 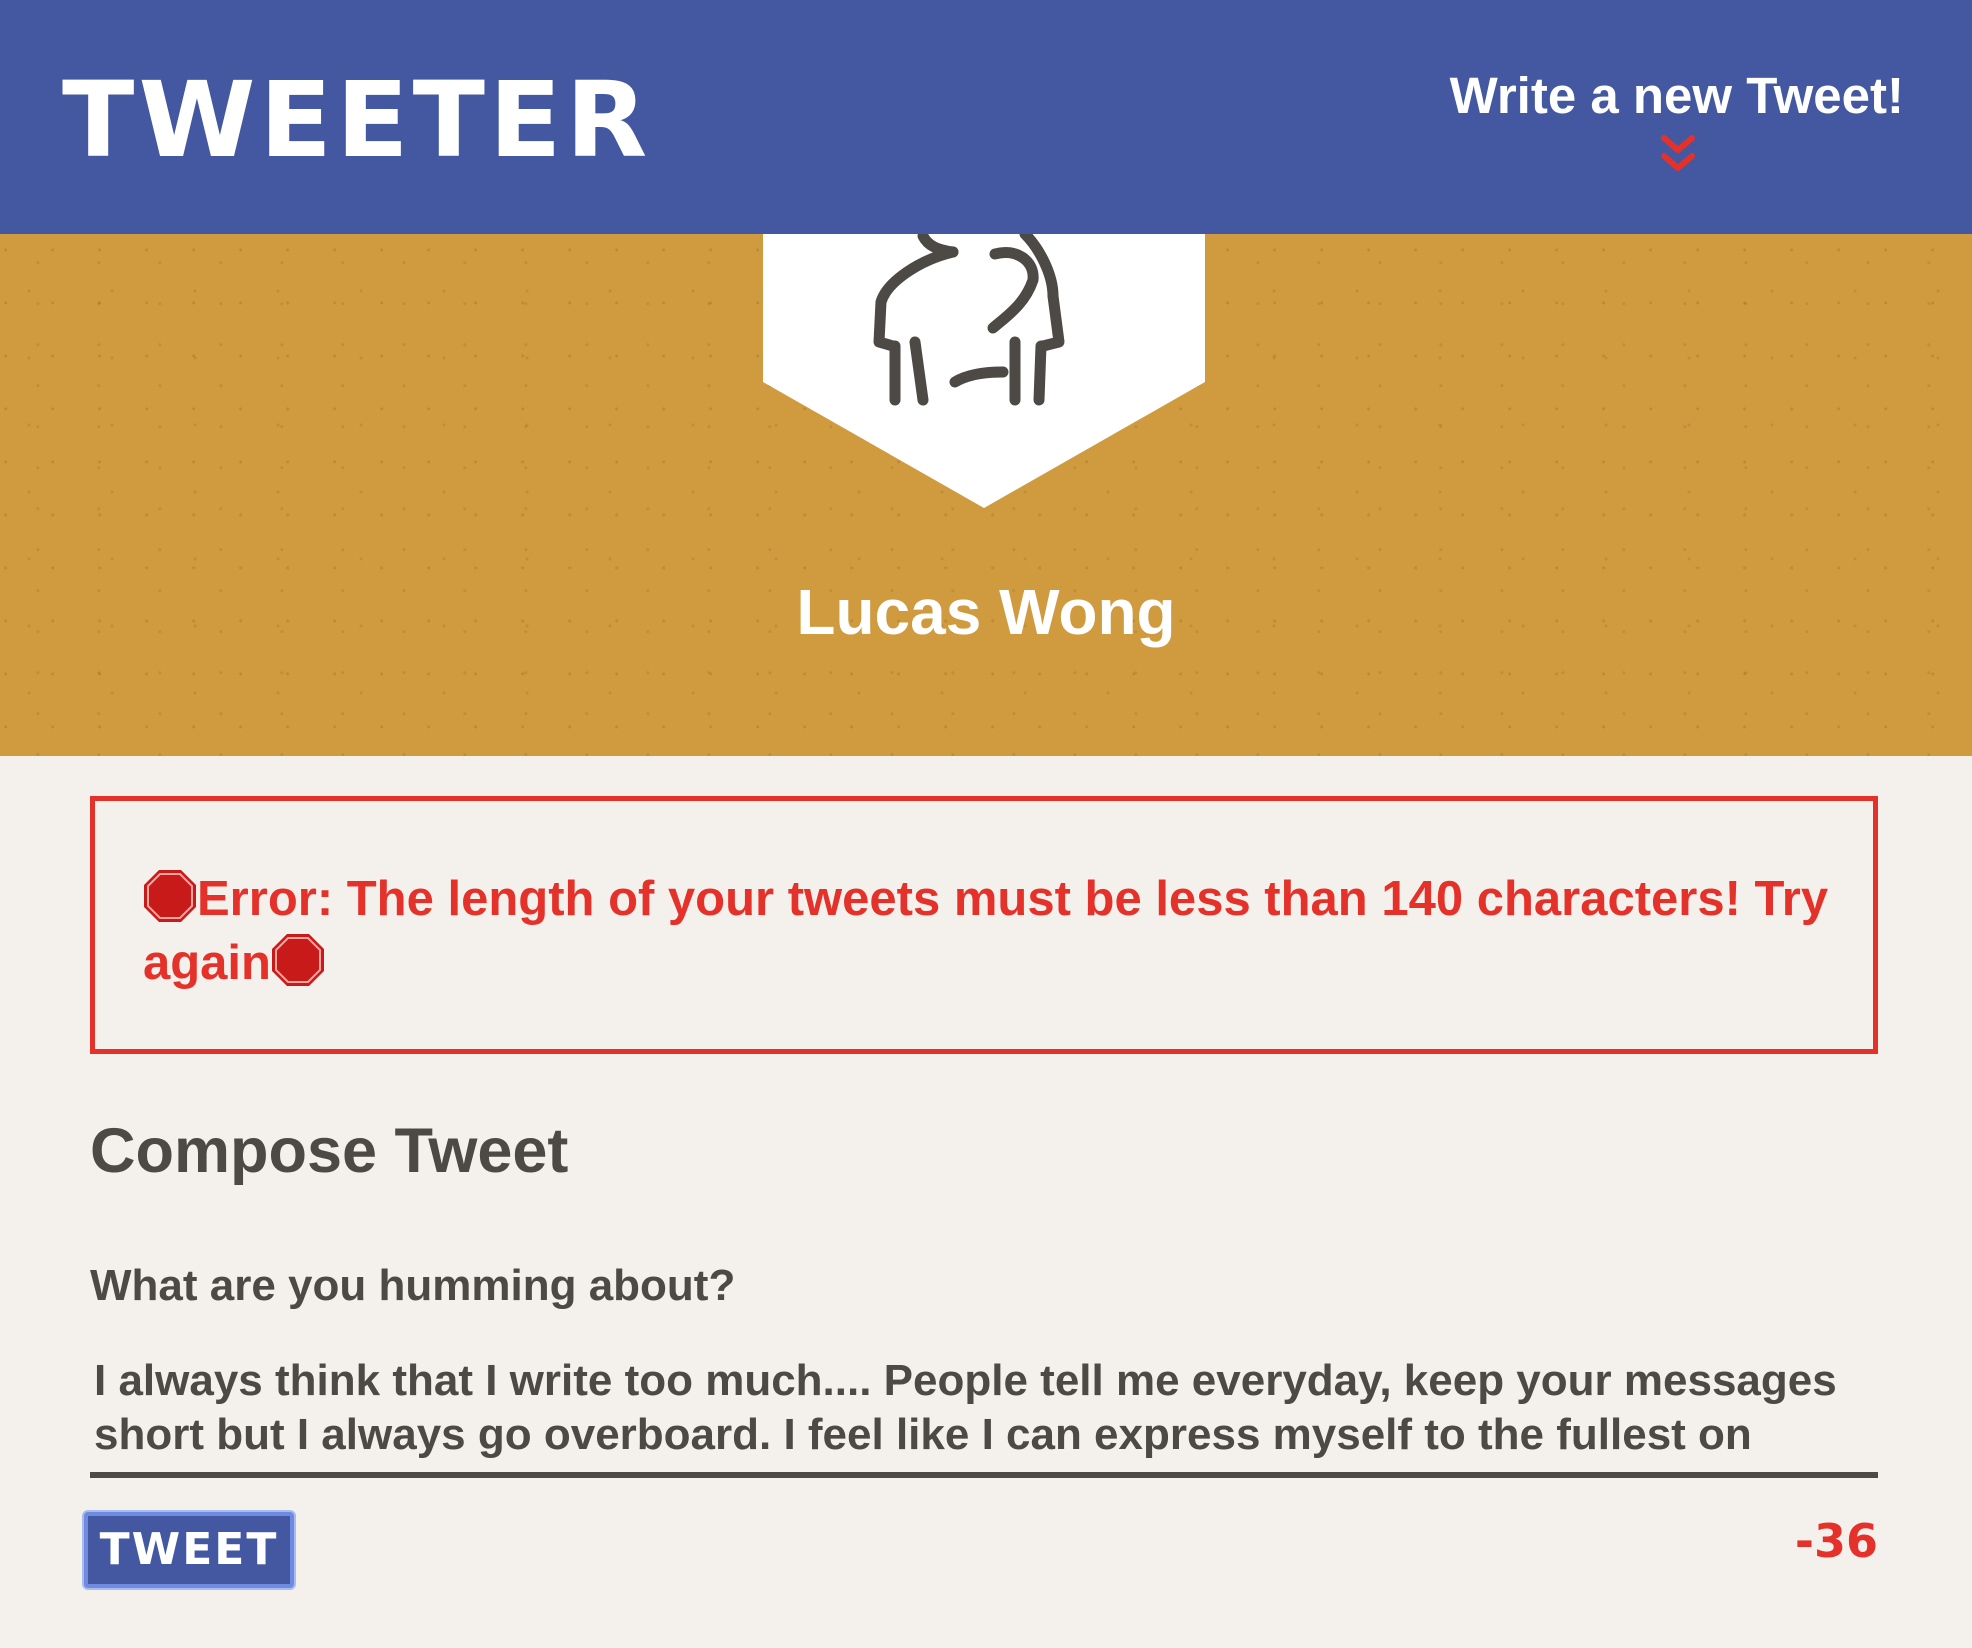 I want to click on double-chevron-down-icon, so click(x=1678, y=154).